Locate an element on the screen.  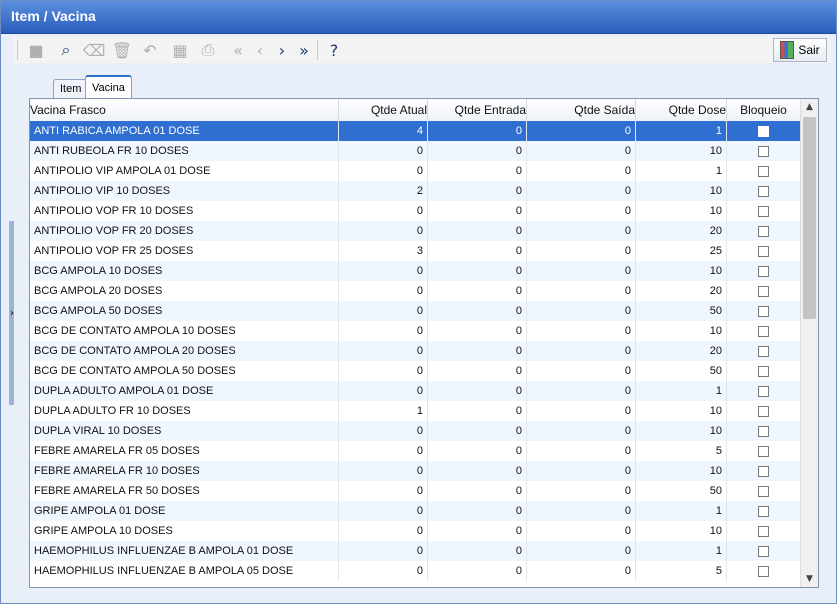
table-row: ANTIPOLIO VOP FR 25 DOSES 3 0 0 25 is located at coordinates (415, 251).